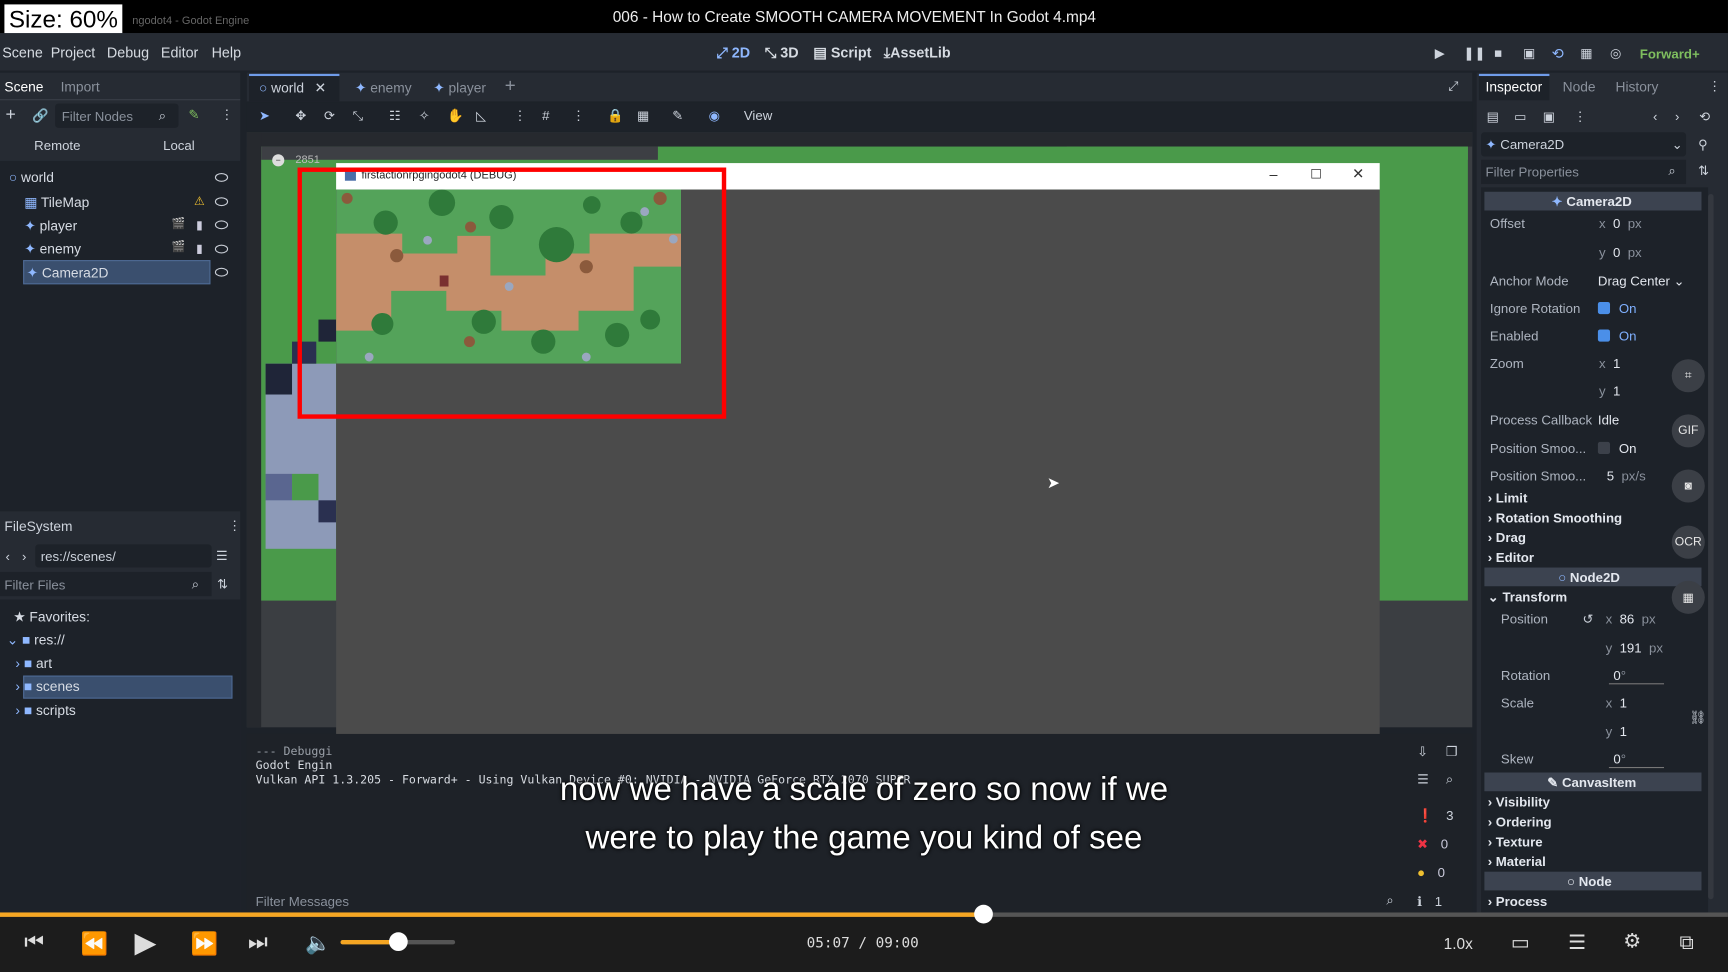 This screenshot has height=972, width=1728. What do you see at coordinates (1616, 52) in the screenshot?
I see `movie-icon: ◎` at bounding box center [1616, 52].